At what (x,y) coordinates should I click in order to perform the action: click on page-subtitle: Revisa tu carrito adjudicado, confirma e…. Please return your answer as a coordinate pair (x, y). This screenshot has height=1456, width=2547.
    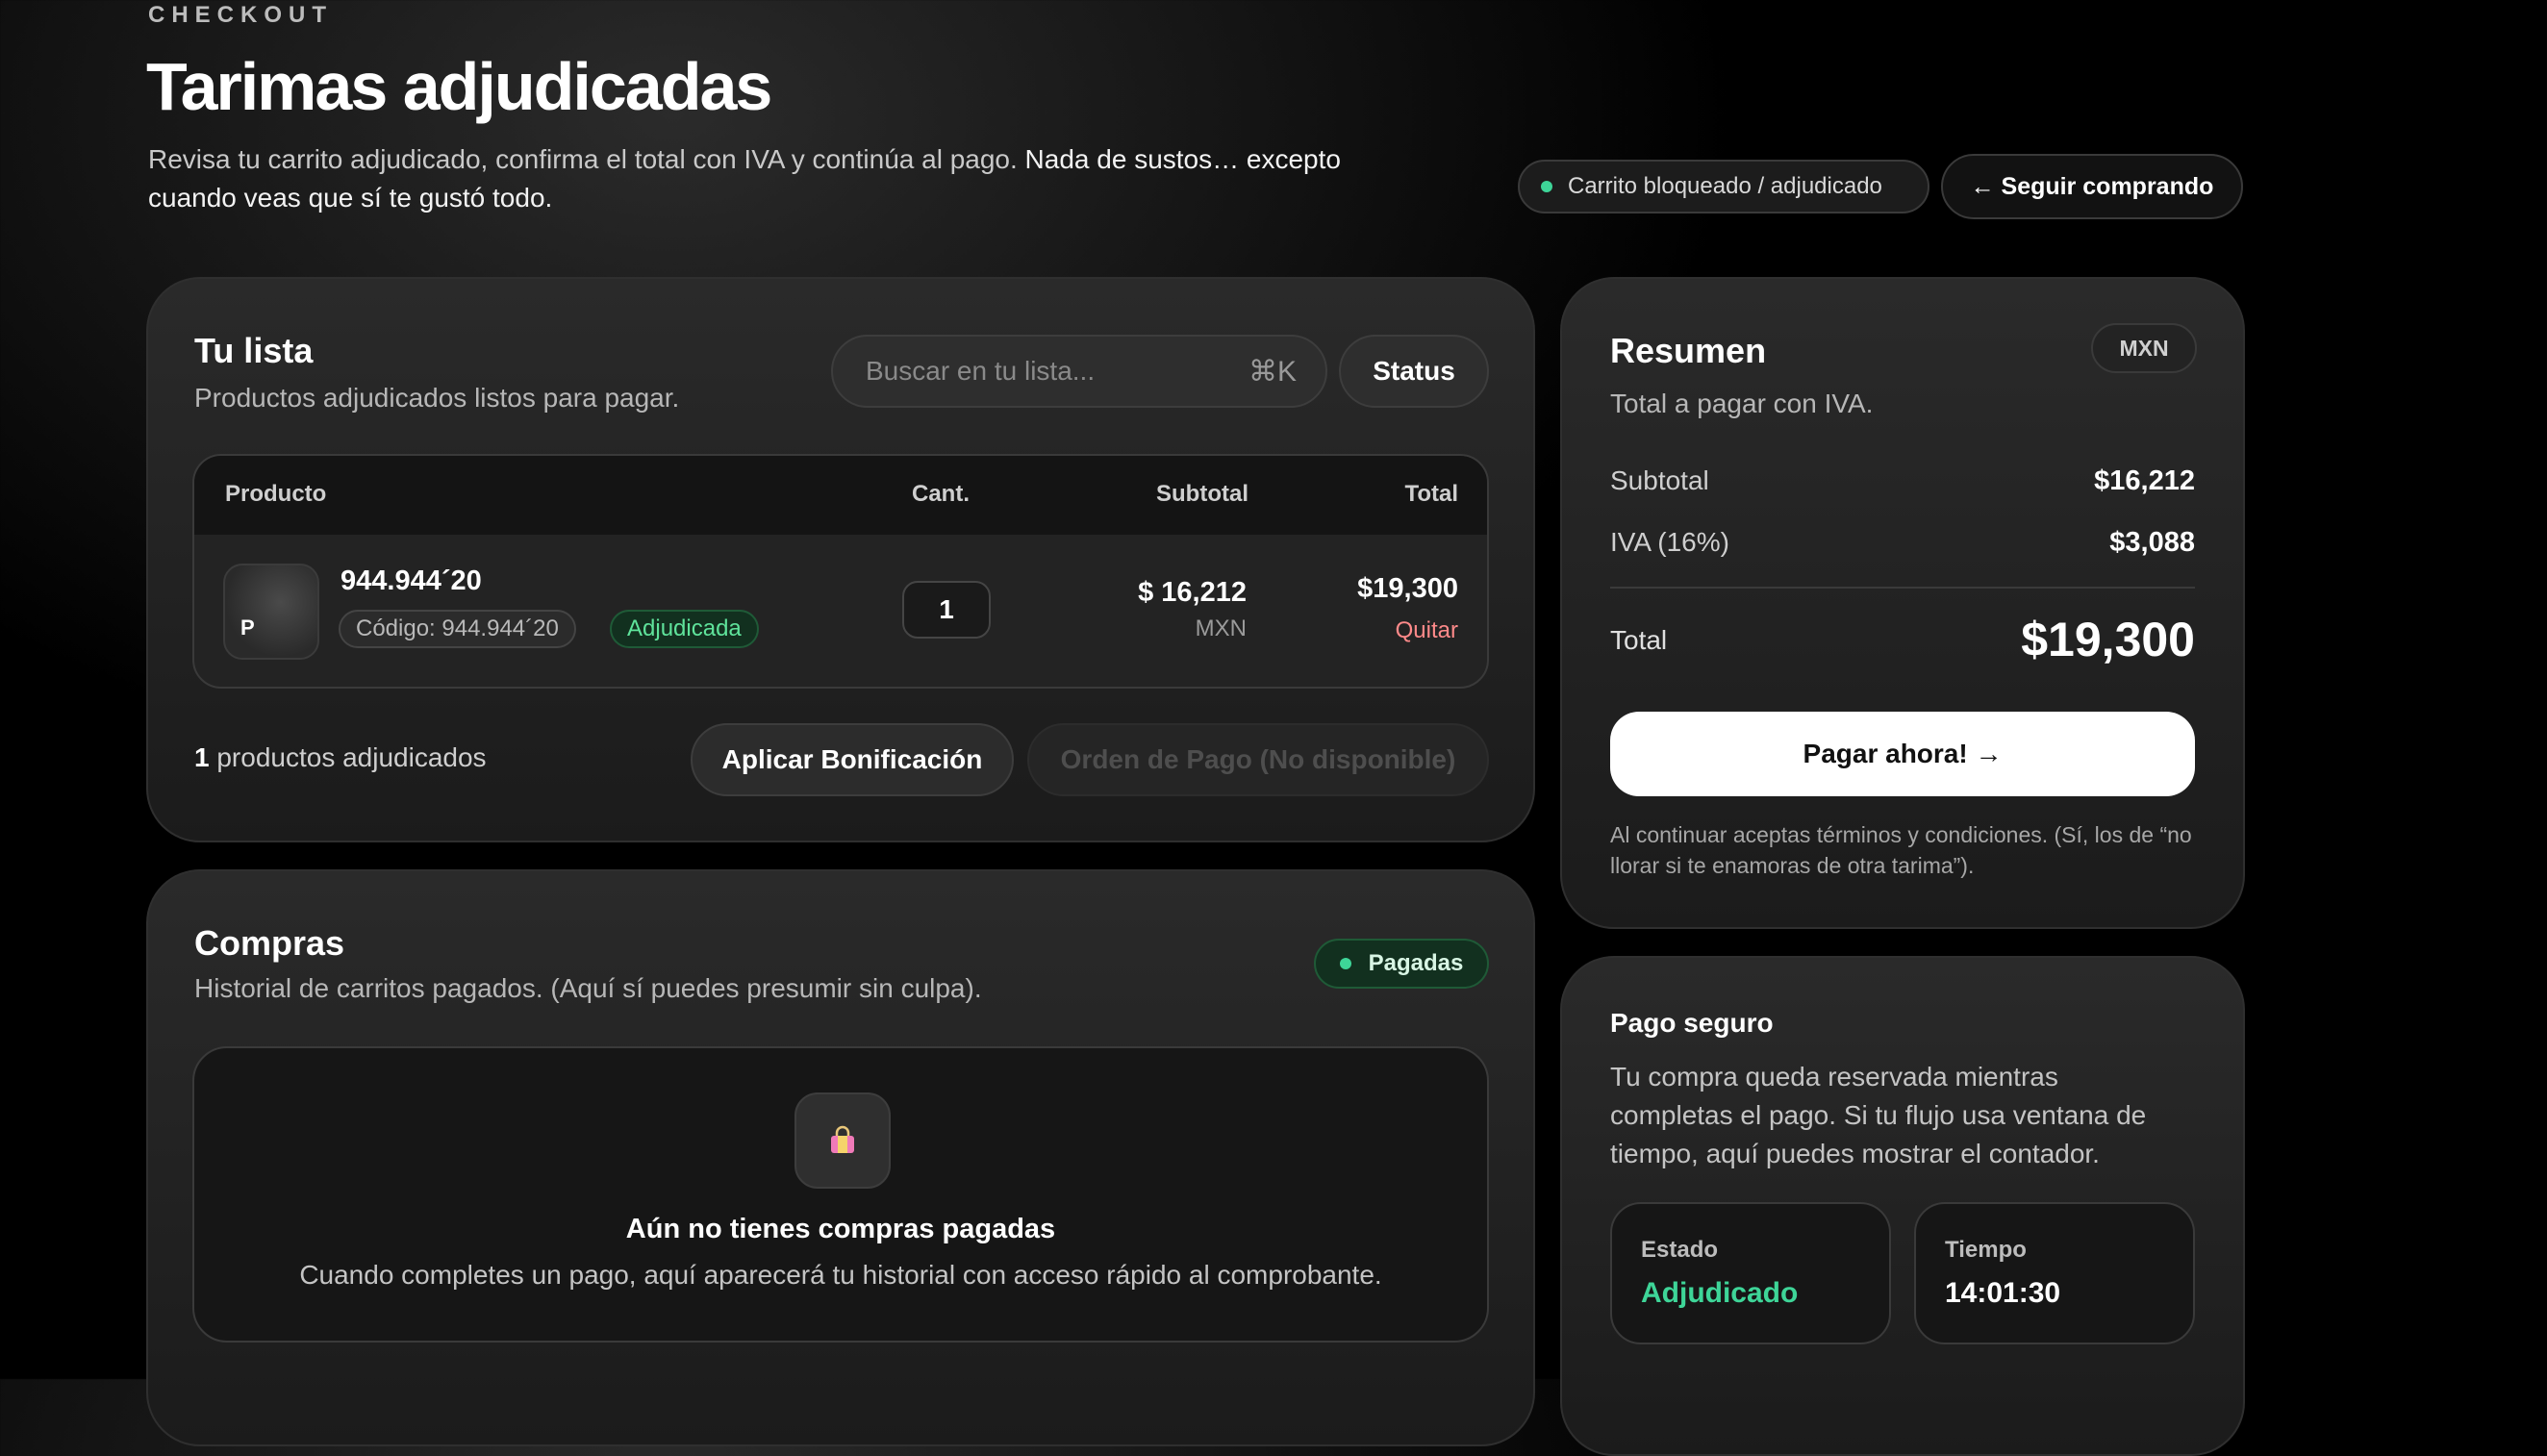
    Looking at the image, I should click on (783, 178).